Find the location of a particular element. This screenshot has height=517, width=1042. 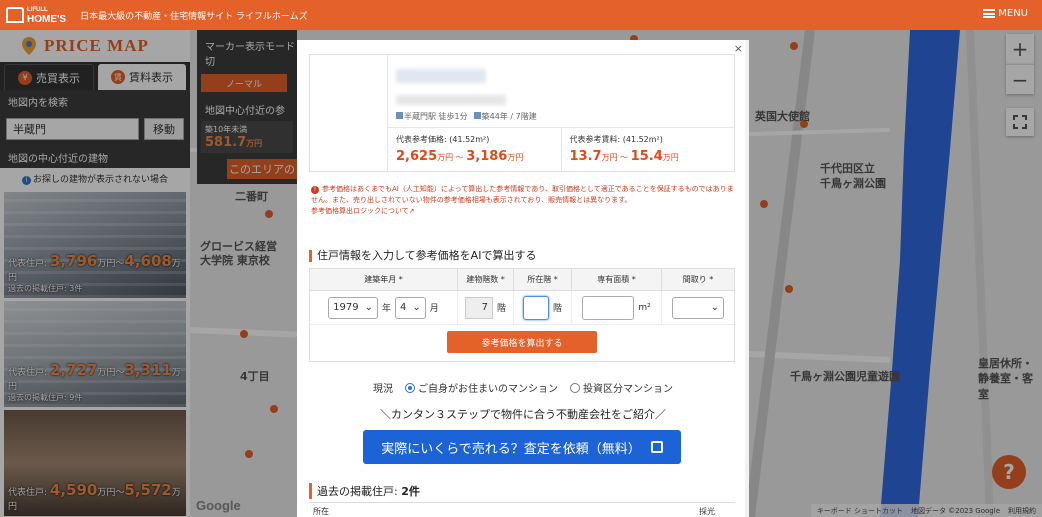

rent-price-cell: 代表参考賃料: (41.52m²) 13.7万円 ～ 15.4万円 is located at coordinates (647, 149).